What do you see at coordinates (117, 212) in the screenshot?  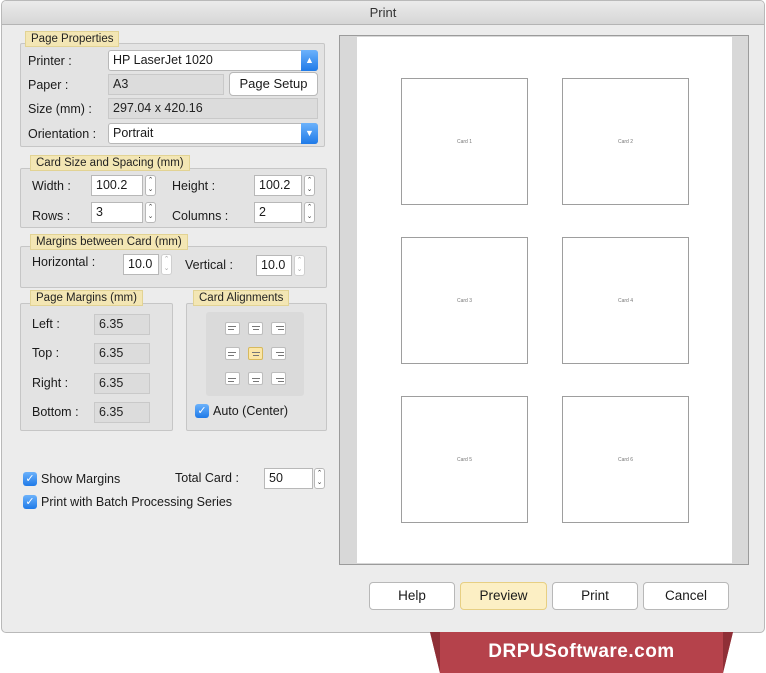 I see `rows-field: 3` at bounding box center [117, 212].